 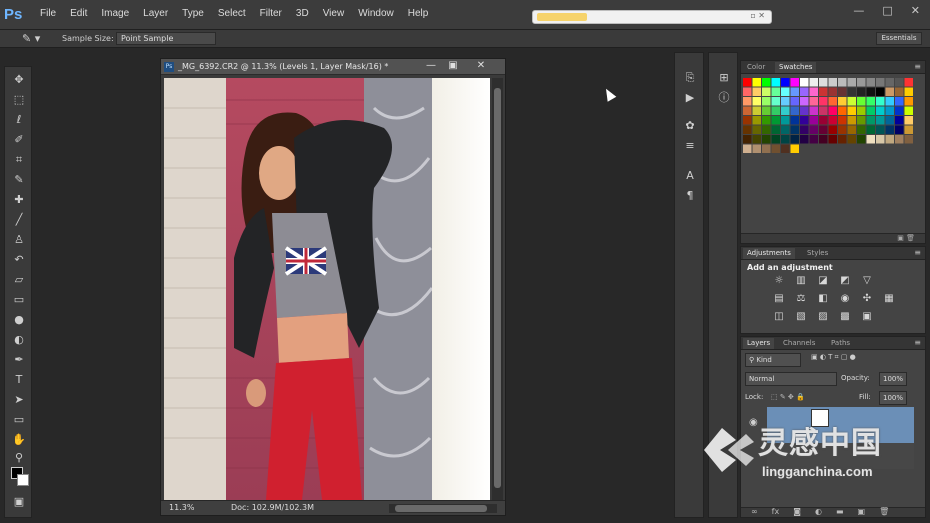 What do you see at coordinates (801, 299) in the screenshot?
I see `color-balance-icon: ⚖` at bounding box center [801, 299].